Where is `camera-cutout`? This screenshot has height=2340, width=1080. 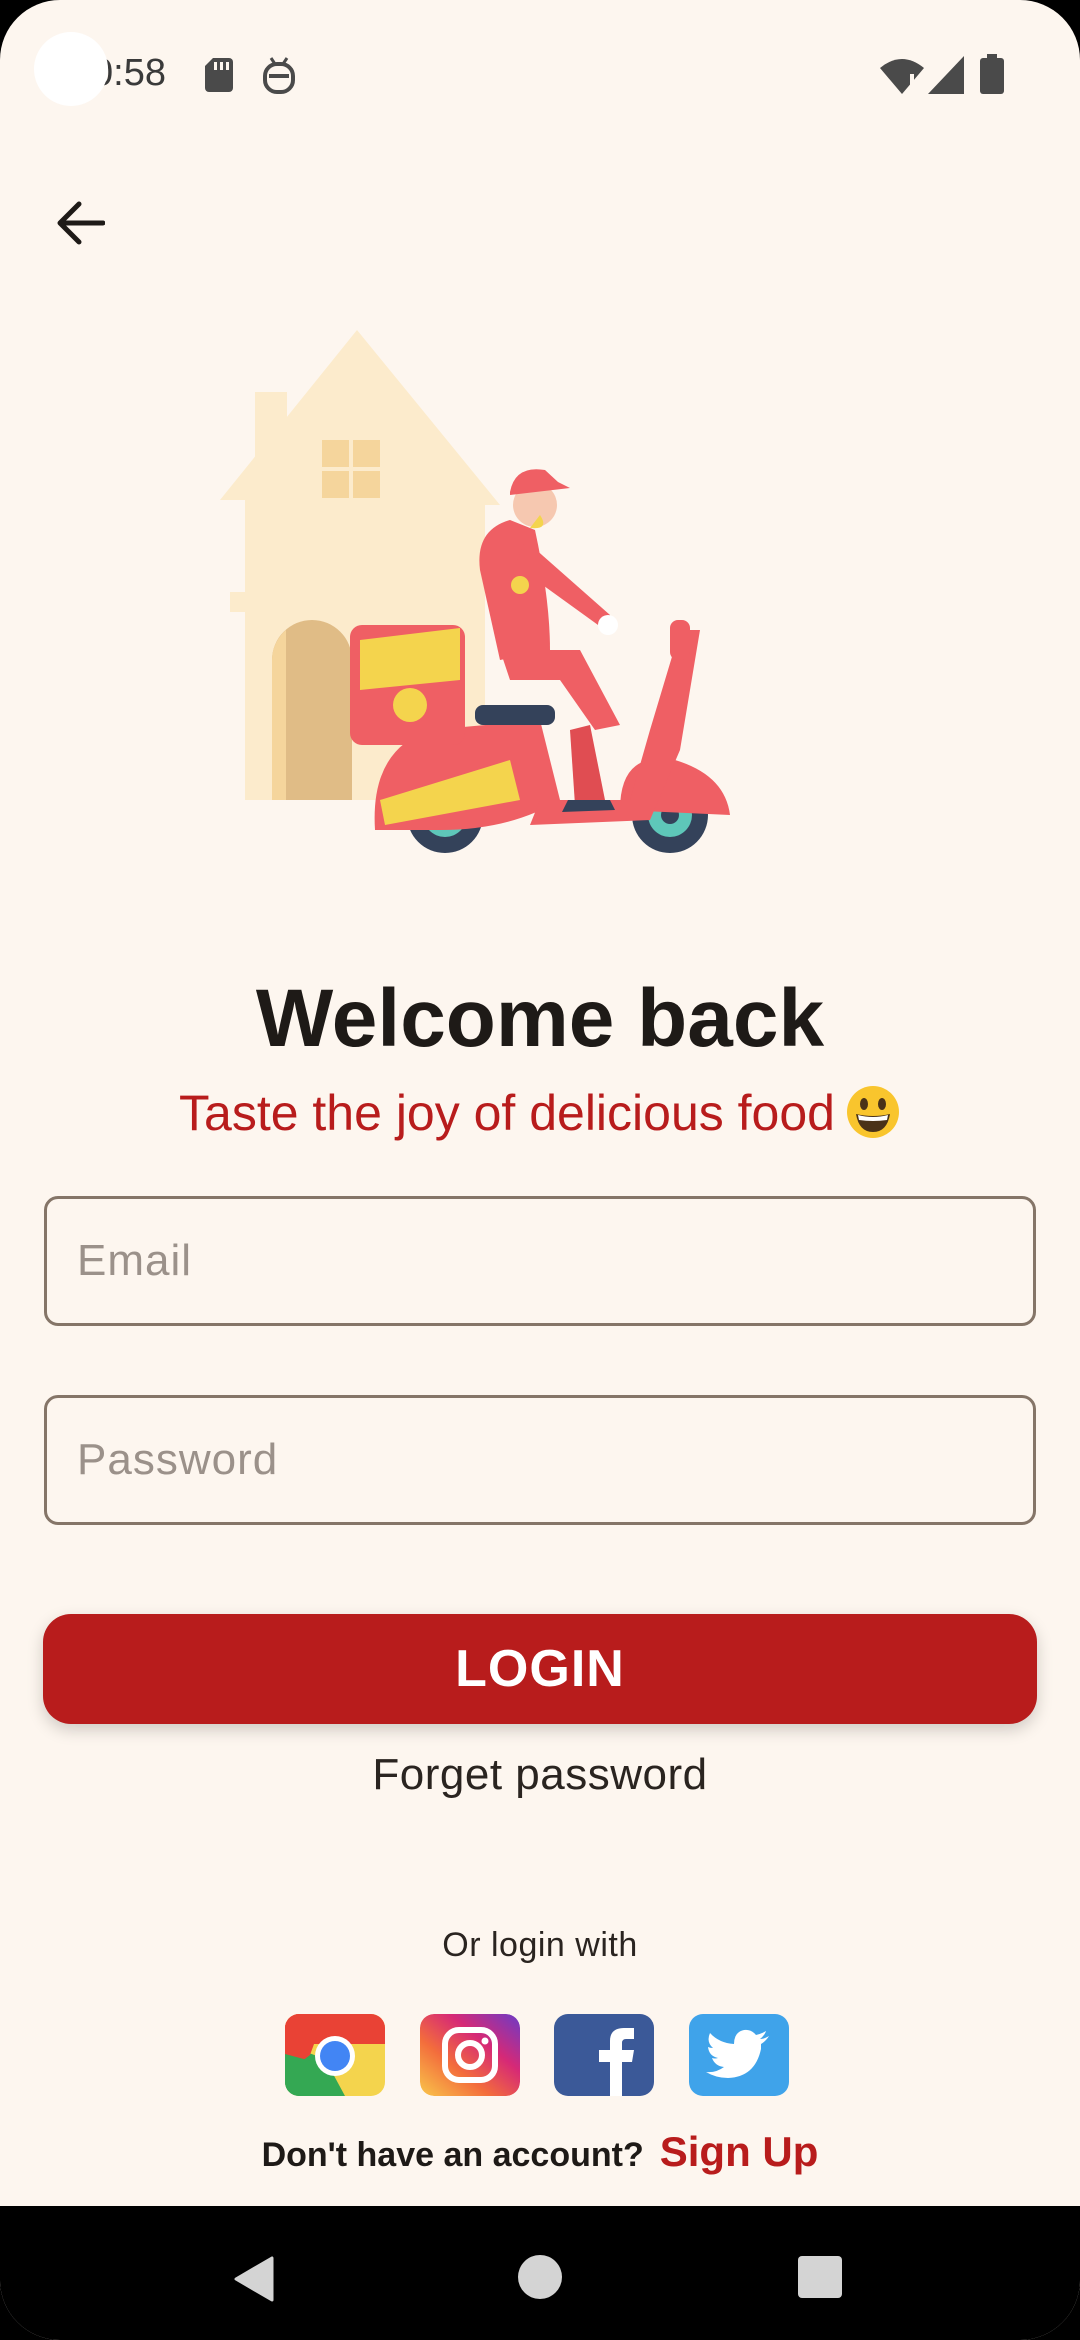 camera-cutout is located at coordinates (71, 69).